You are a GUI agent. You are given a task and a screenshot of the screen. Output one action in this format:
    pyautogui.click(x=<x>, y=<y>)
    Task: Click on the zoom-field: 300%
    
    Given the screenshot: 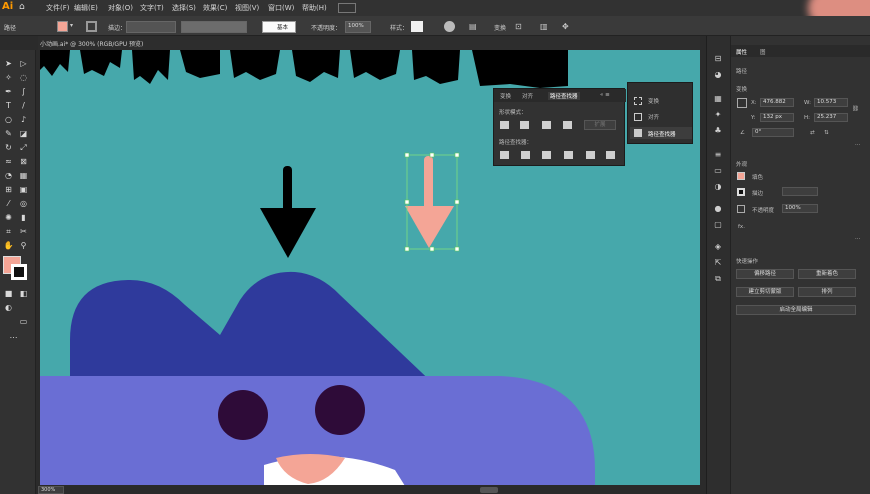 What is the action you would take?
    pyautogui.click(x=51, y=490)
    